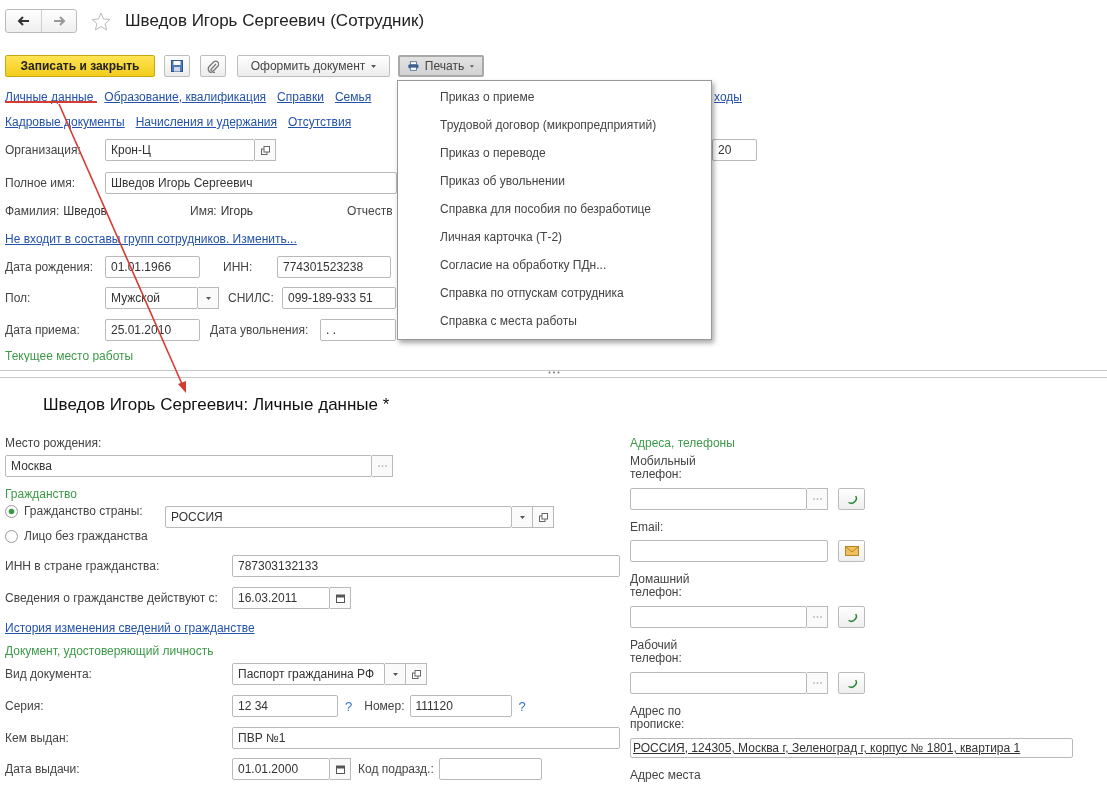 Image resolution: width=1107 pixels, height=804 pixels. I want to click on printer-icon, so click(413, 66).